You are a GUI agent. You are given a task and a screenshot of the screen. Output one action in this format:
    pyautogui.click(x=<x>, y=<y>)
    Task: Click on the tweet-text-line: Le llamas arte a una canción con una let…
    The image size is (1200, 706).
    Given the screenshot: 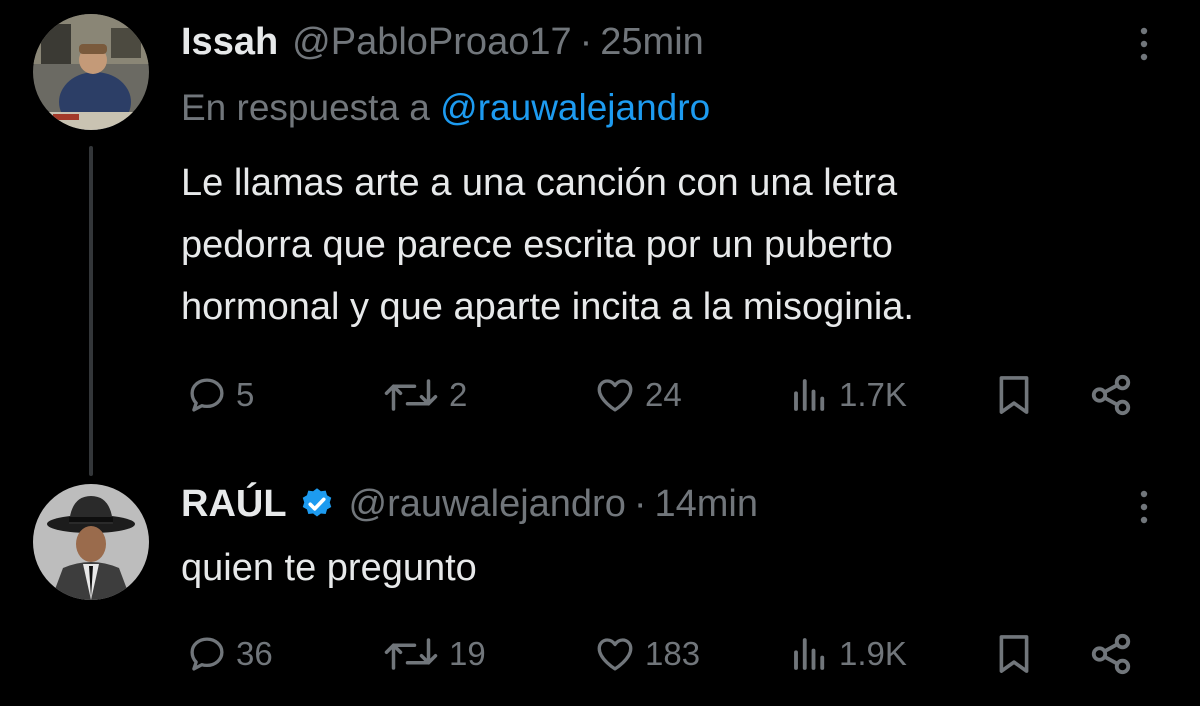 What is the action you would take?
    pyautogui.click(x=539, y=183)
    